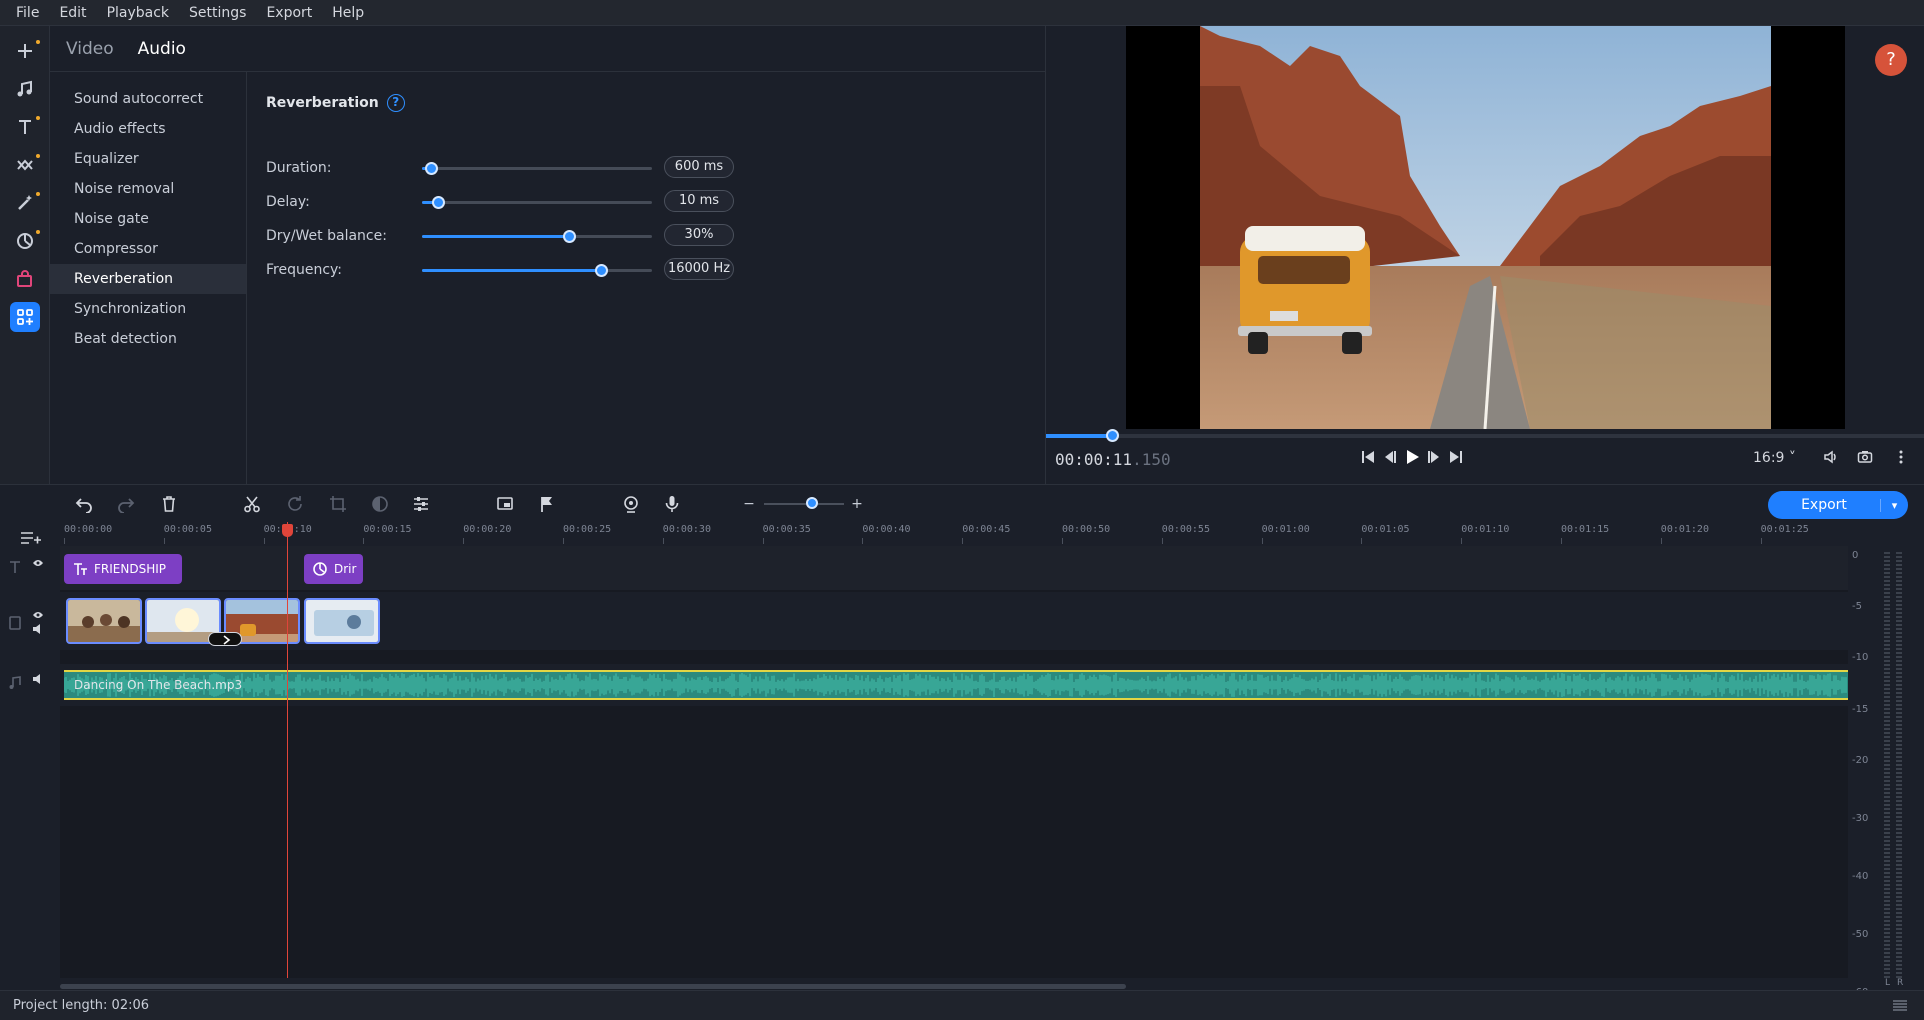 This screenshot has width=1924, height=1020. Describe the element at coordinates (38, 194) in the screenshot. I see `notification-dot` at that location.